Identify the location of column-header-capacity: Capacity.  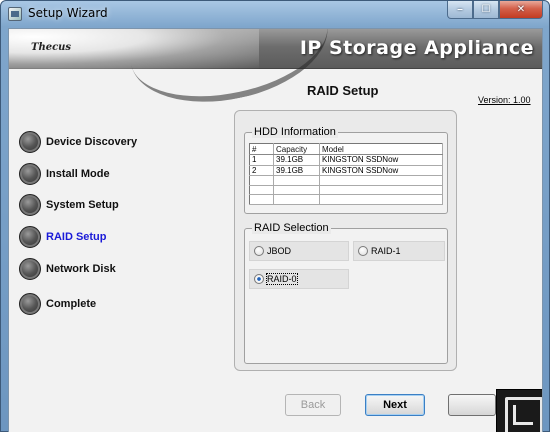
(296, 149).